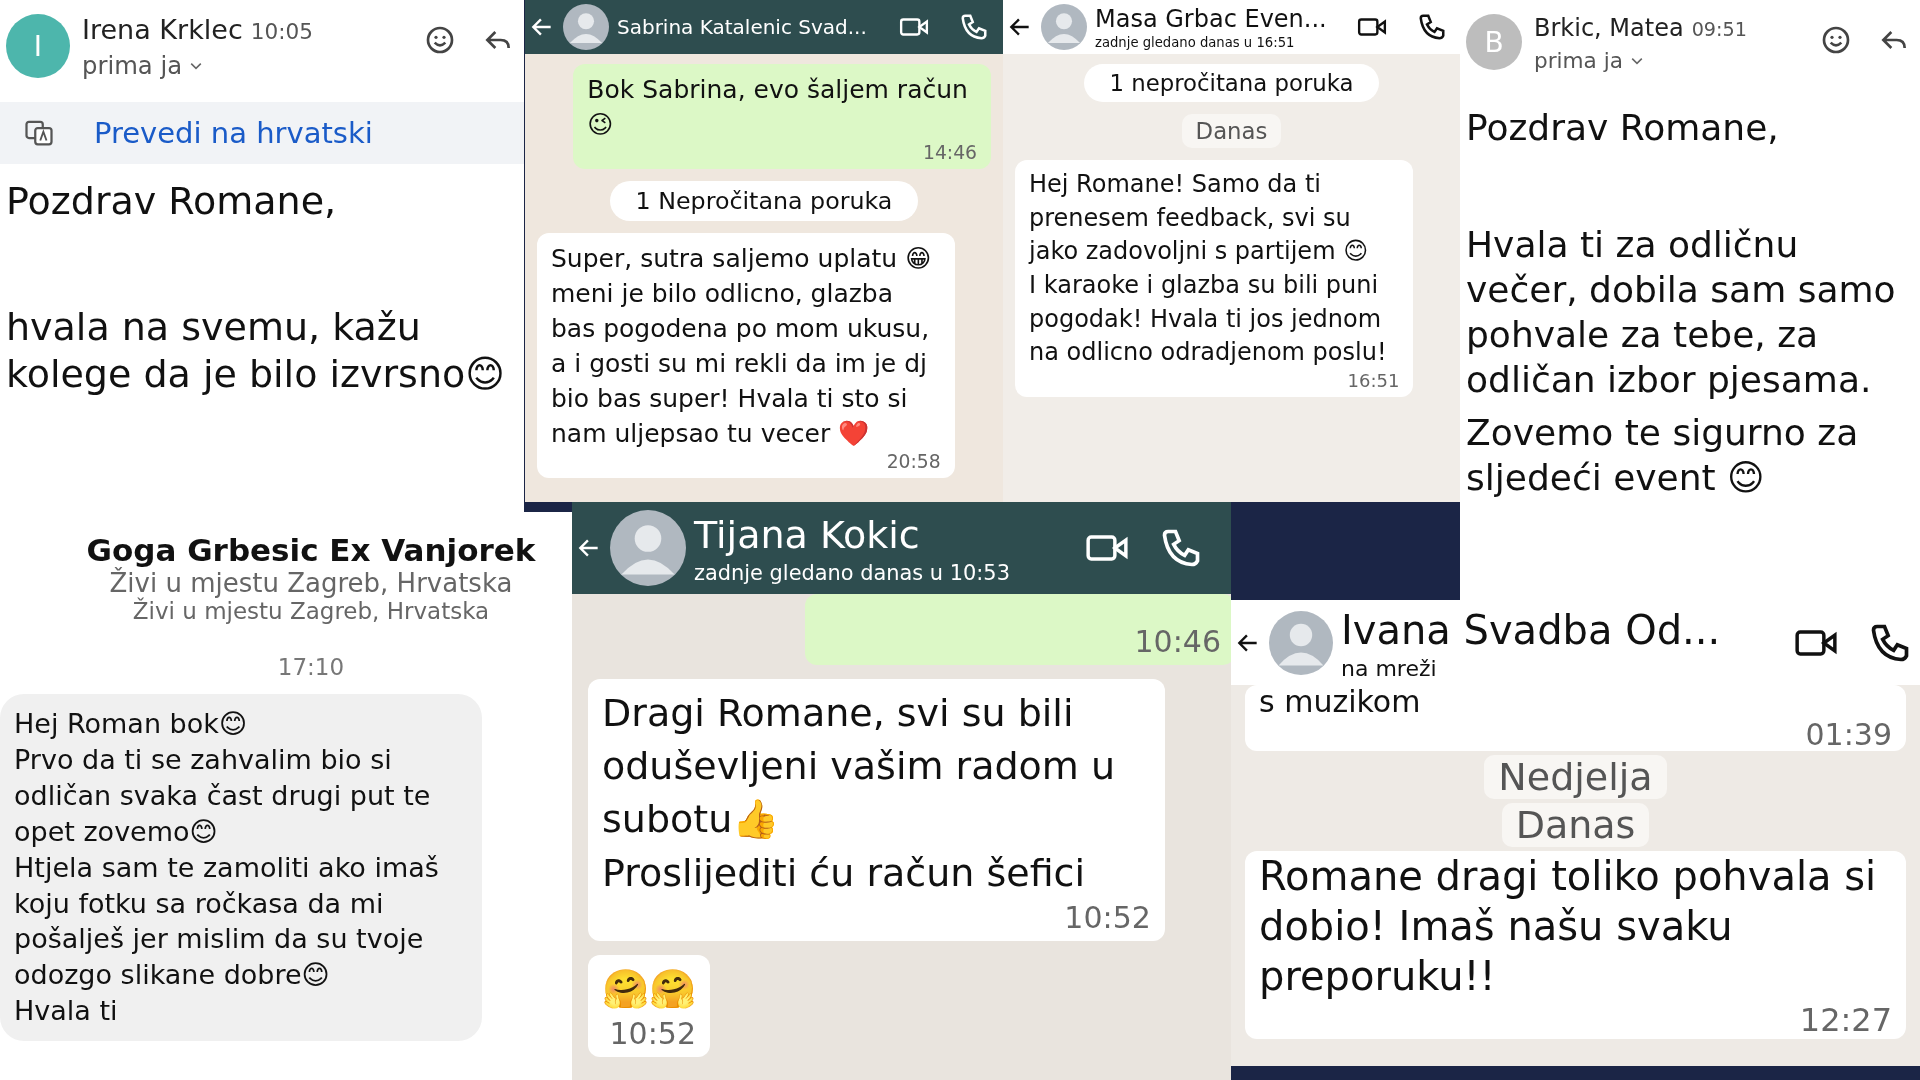 The width and height of the screenshot is (1920, 1080). What do you see at coordinates (162, 29) in the screenshot?
I see `sender-name: Irena Krklec` at bounding box center [162, 29].